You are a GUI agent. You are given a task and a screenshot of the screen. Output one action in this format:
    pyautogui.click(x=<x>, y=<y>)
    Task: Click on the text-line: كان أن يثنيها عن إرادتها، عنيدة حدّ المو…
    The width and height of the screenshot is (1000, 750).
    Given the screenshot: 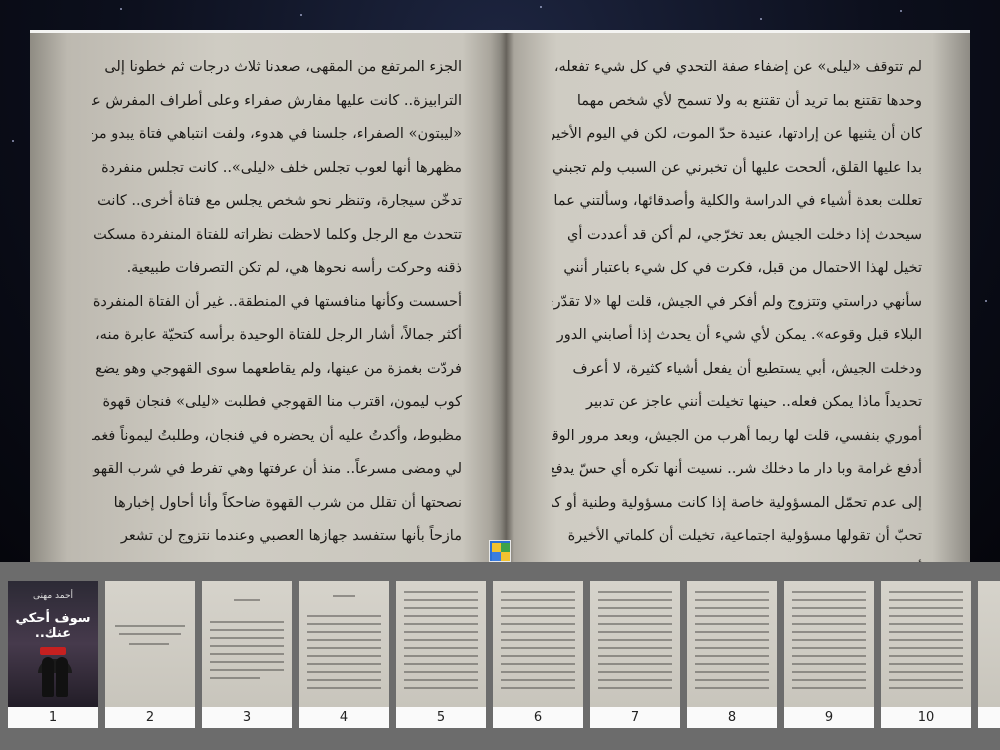 What is the action you would take?
    pyautogui.click(x=737, y=134)
    